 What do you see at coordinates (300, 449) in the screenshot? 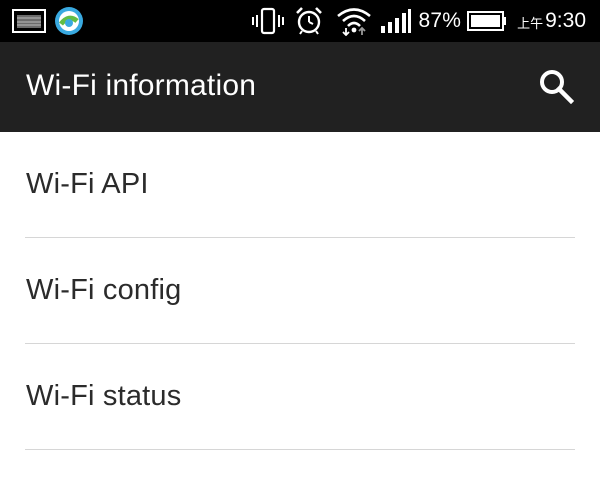
I see `divider` at bounding box center [300, 449].